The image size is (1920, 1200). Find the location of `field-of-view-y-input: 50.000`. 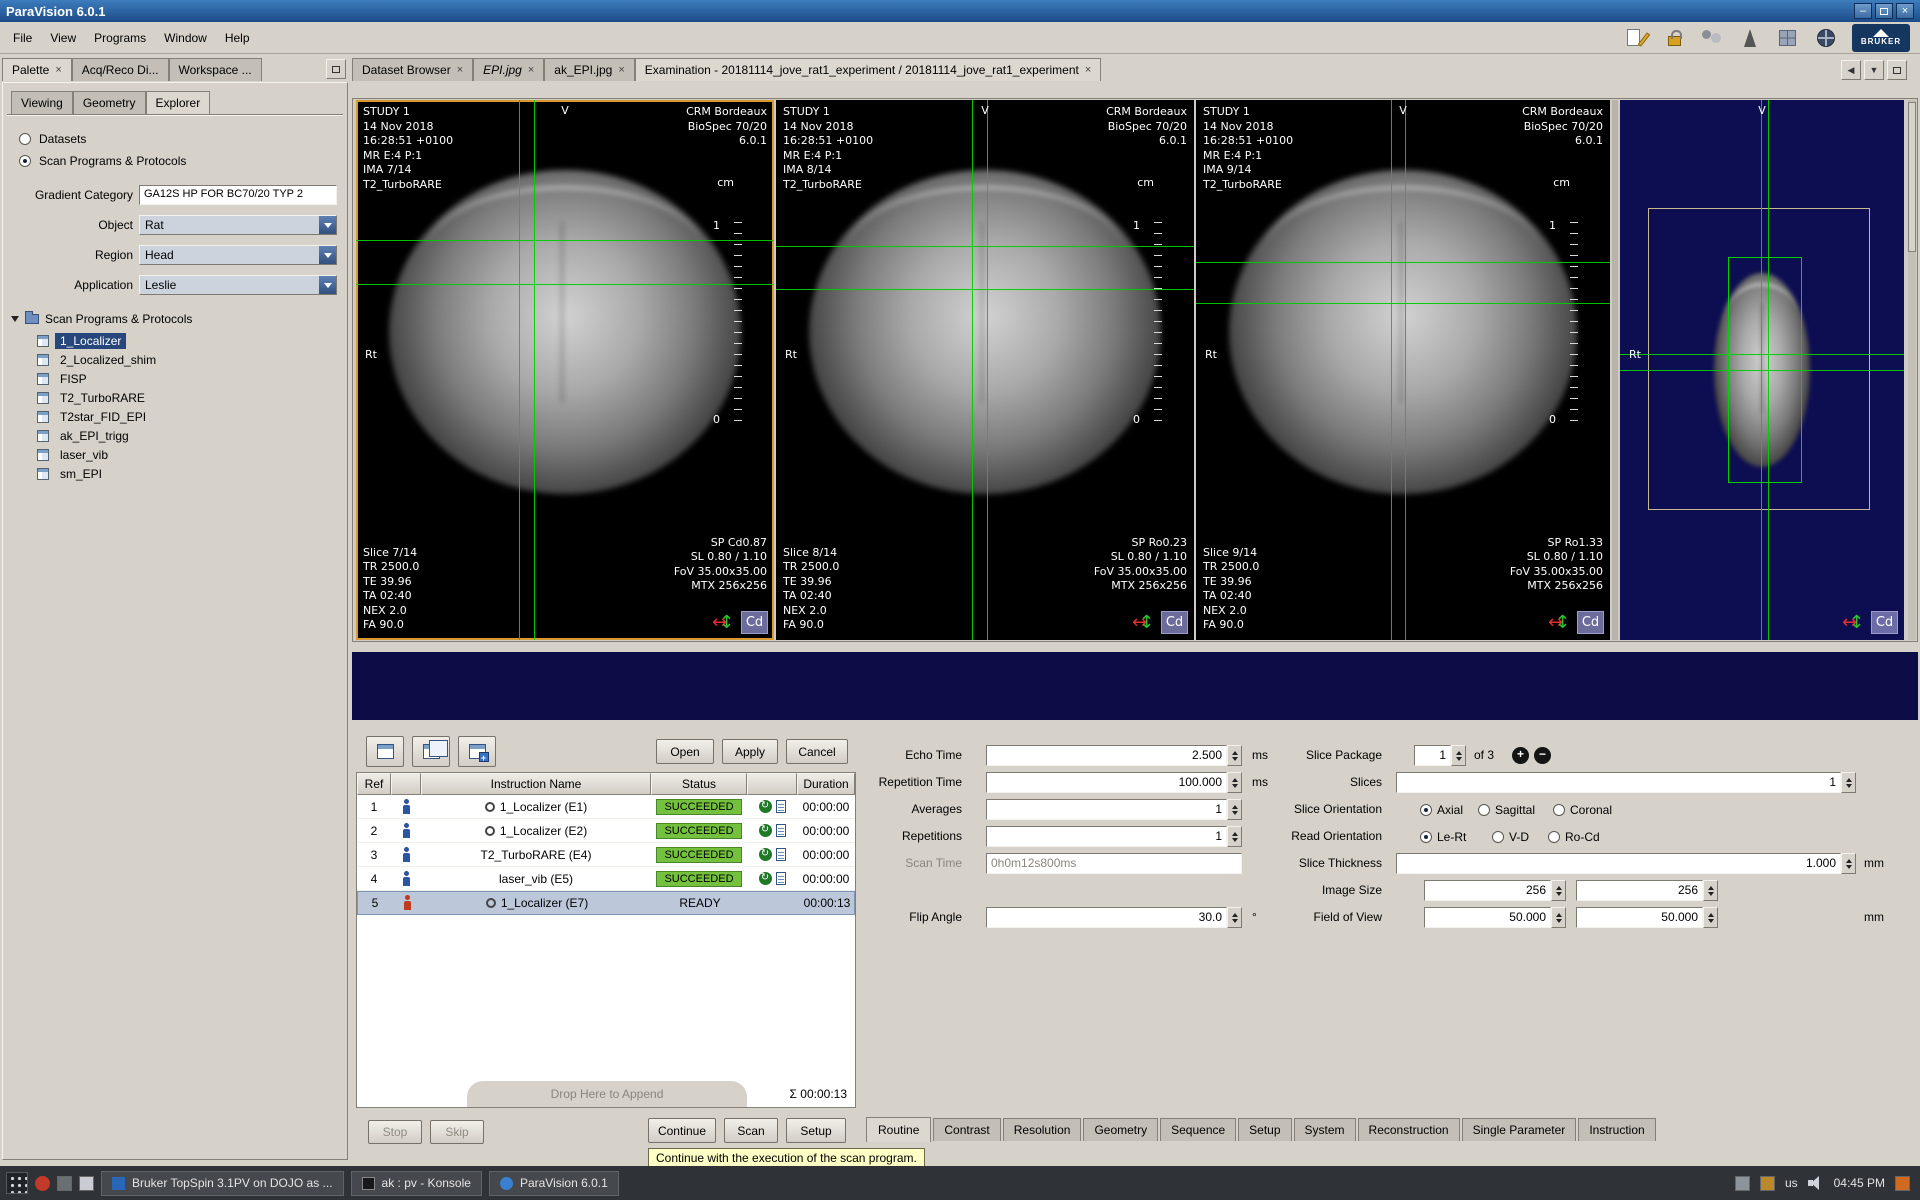

field-of-view-y-input: 50.000 is located at coordinates (1639, 917).